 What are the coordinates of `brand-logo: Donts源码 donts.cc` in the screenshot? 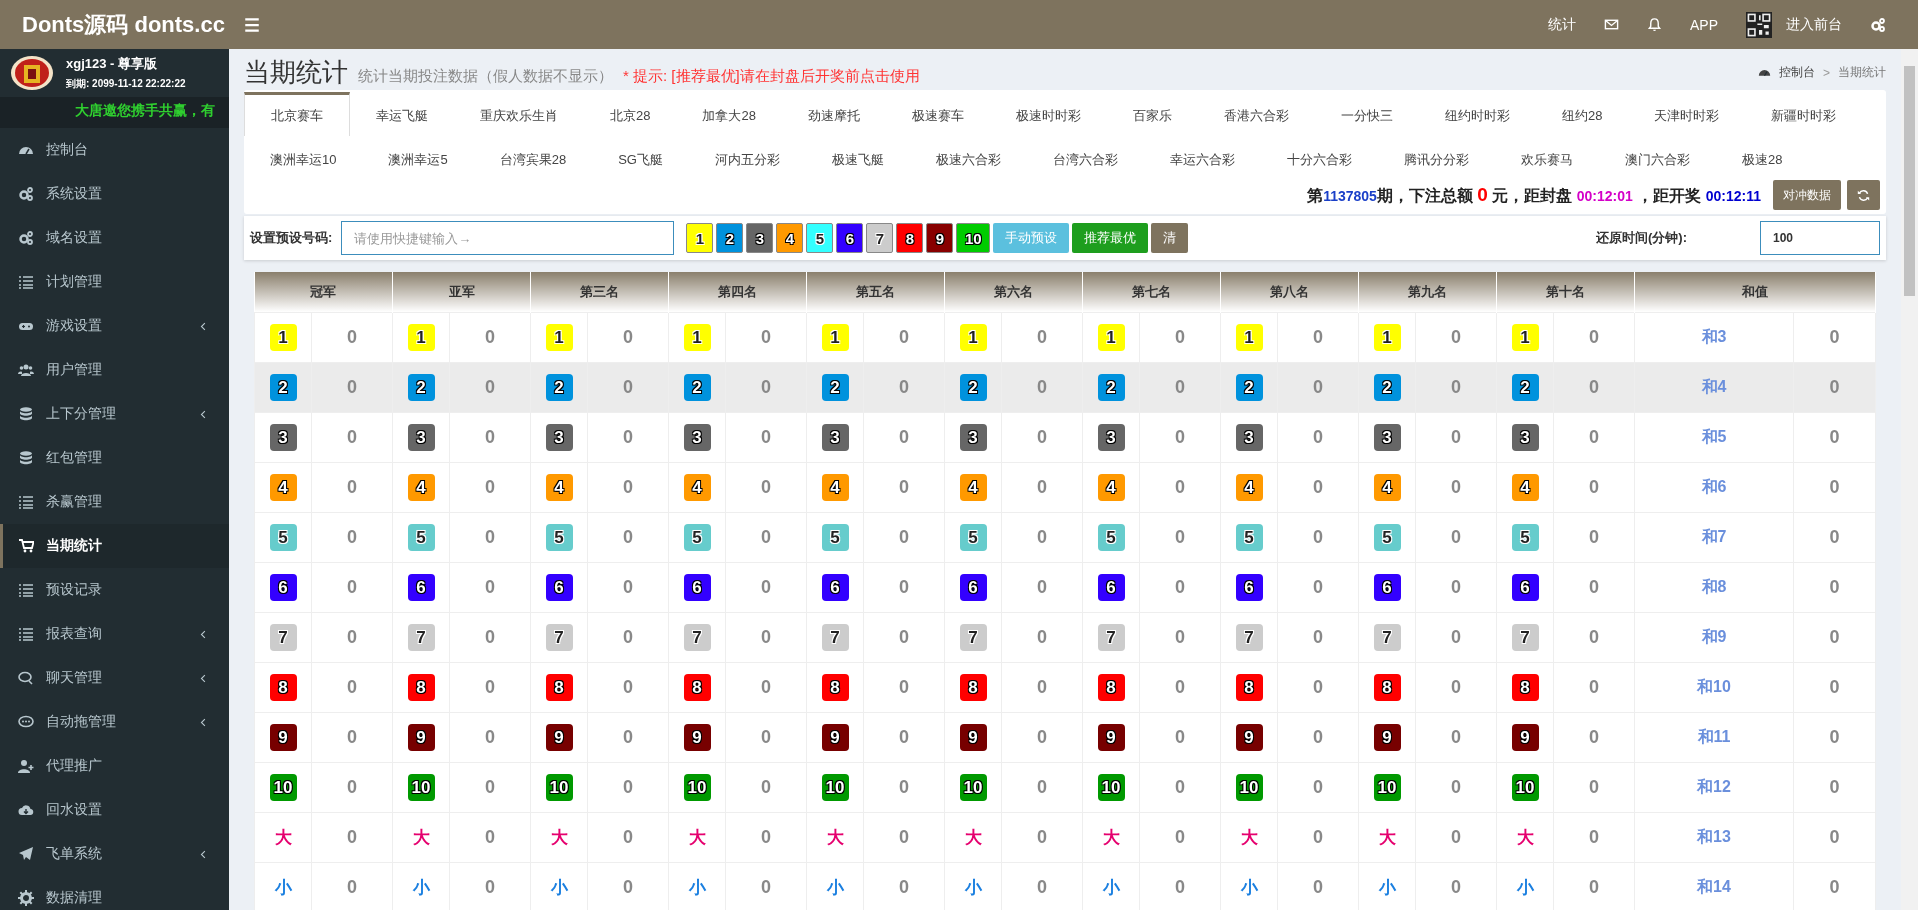 It's located at (114, 24).